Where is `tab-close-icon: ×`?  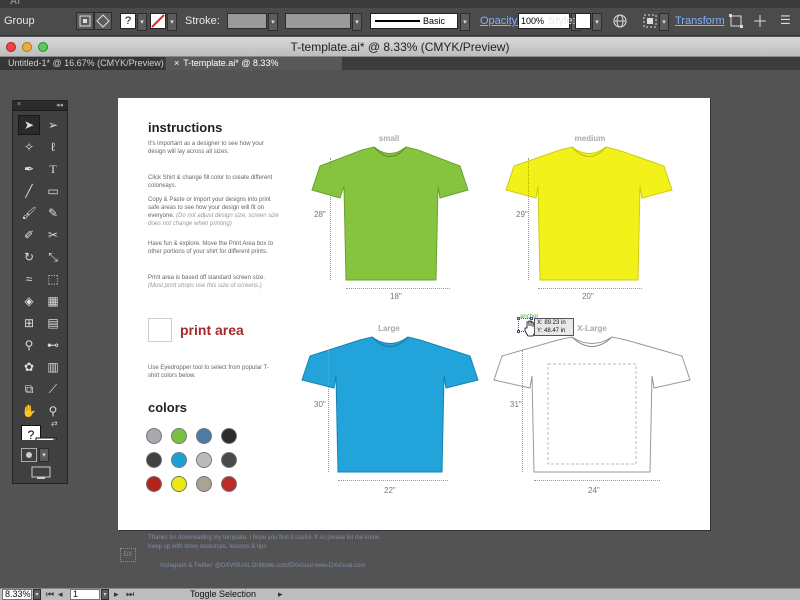 tab-close-icon: × is located at coordinates (176, 63).